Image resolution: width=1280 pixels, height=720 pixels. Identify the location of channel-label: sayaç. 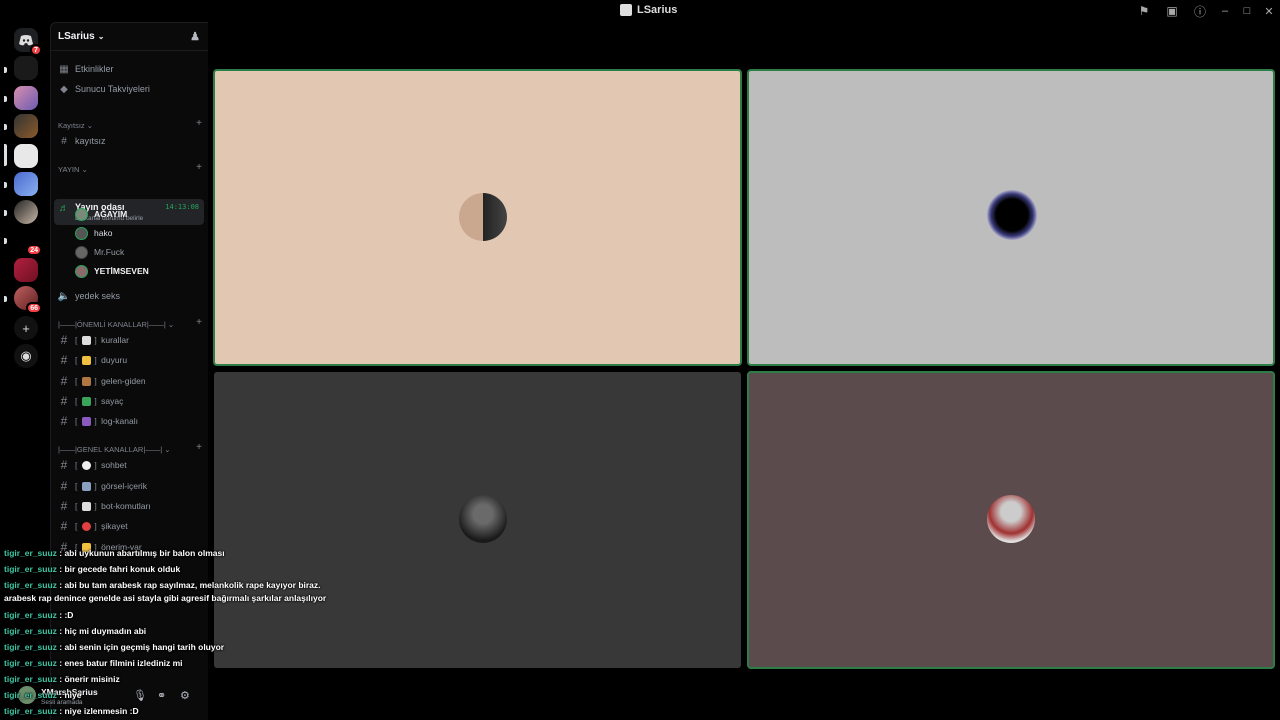
(112, 401).